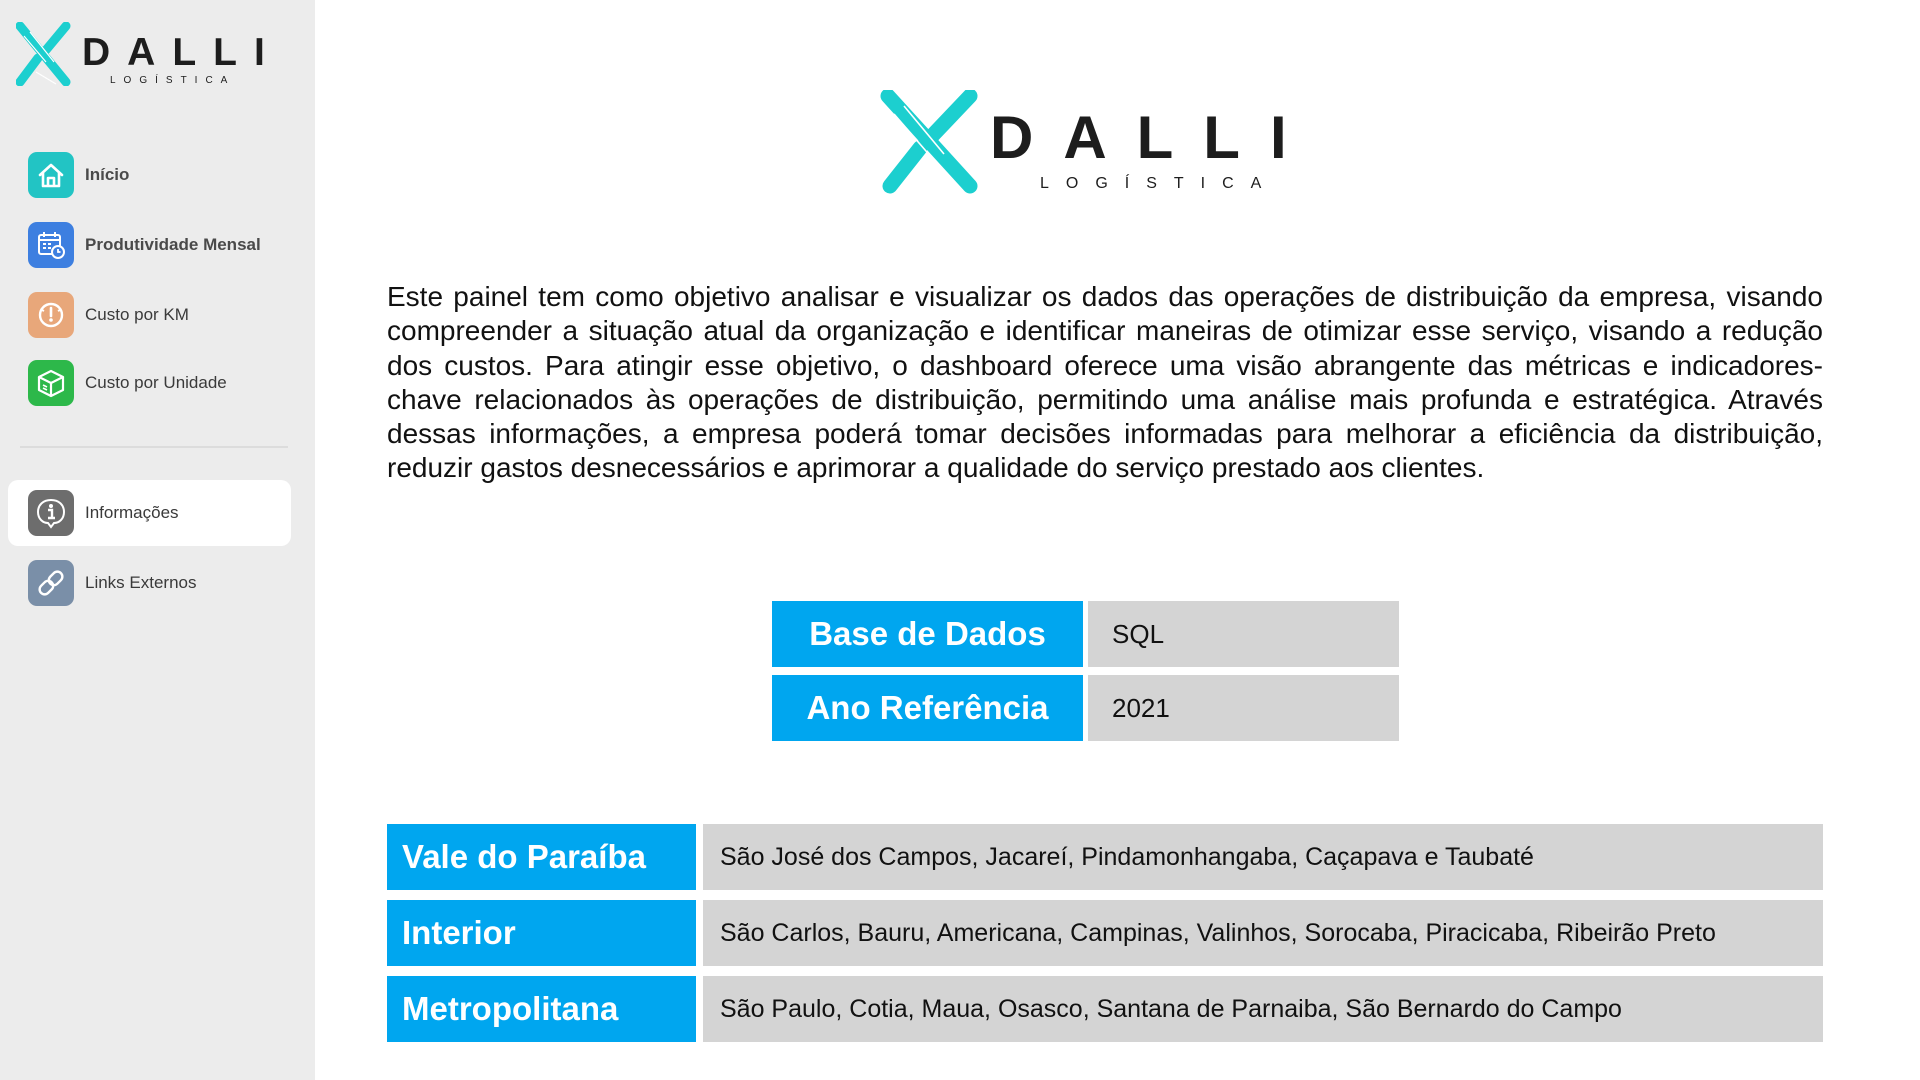 This screenshot has height=1080, width=1920. Describe the element at coordinates (141, 582) in the screenshot. I see `nav-label: Links Externos` at that location.